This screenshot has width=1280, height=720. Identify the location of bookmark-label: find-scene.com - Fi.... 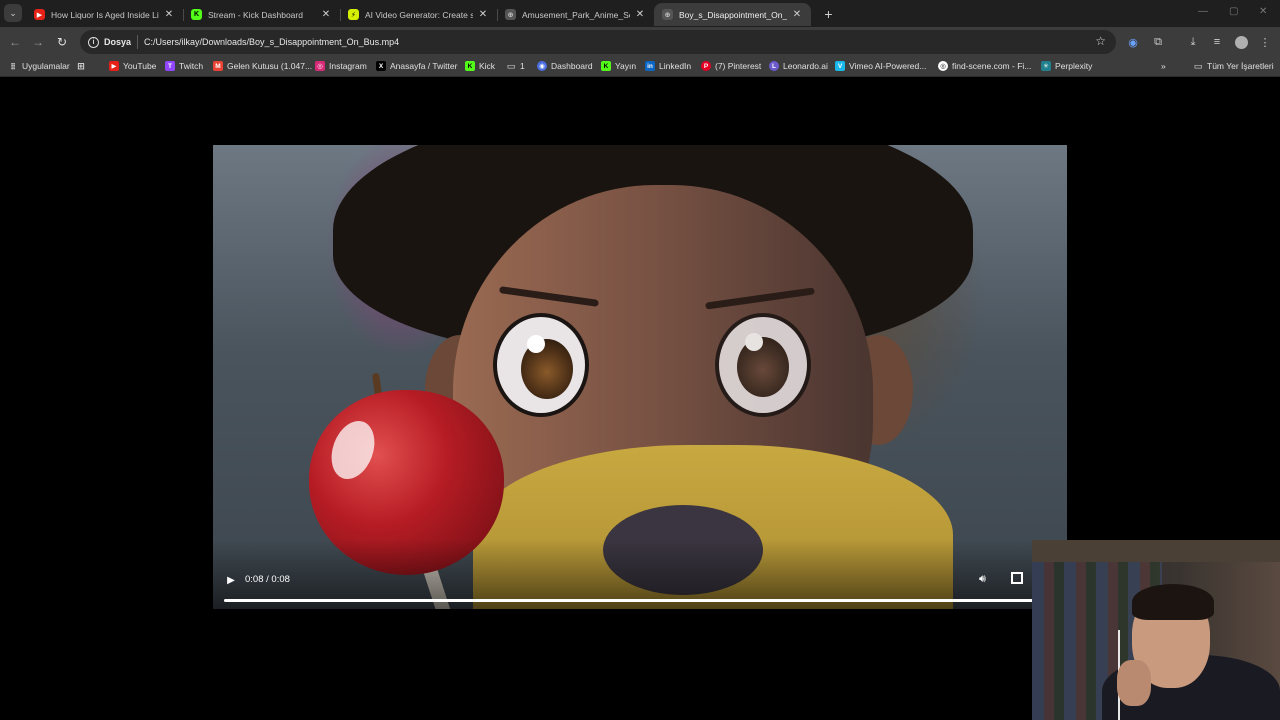
(992, 66).